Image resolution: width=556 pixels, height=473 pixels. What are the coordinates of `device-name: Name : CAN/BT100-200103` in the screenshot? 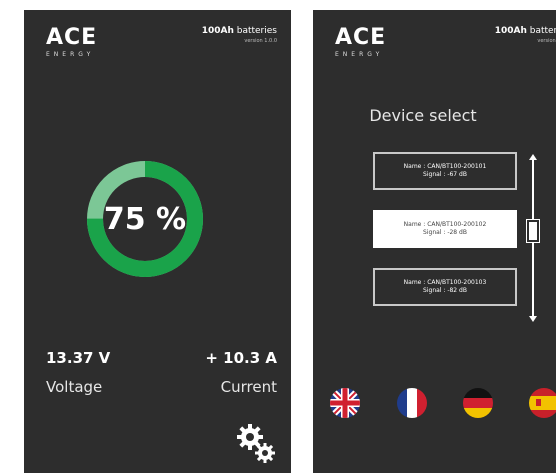 It's located at (445, 282).